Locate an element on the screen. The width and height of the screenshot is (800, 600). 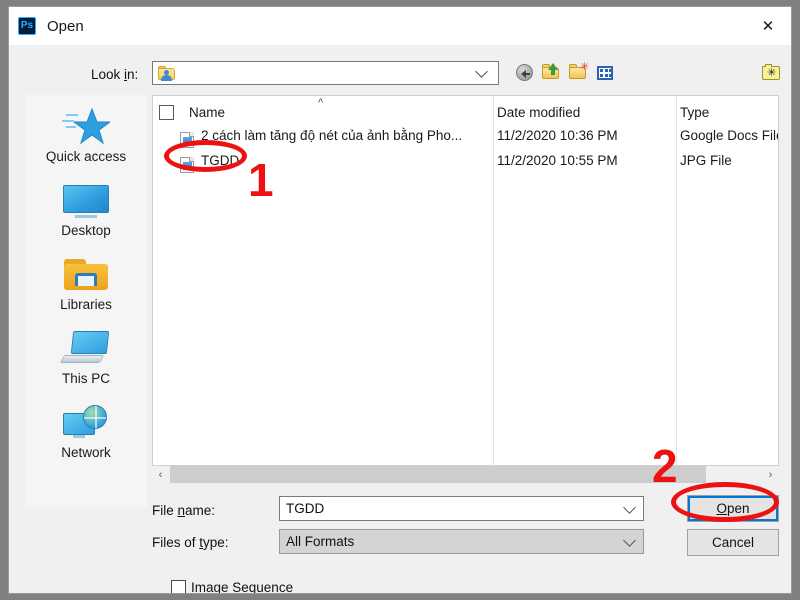
column-header-date-modified: Date modified is located at coordinates (538, 112).